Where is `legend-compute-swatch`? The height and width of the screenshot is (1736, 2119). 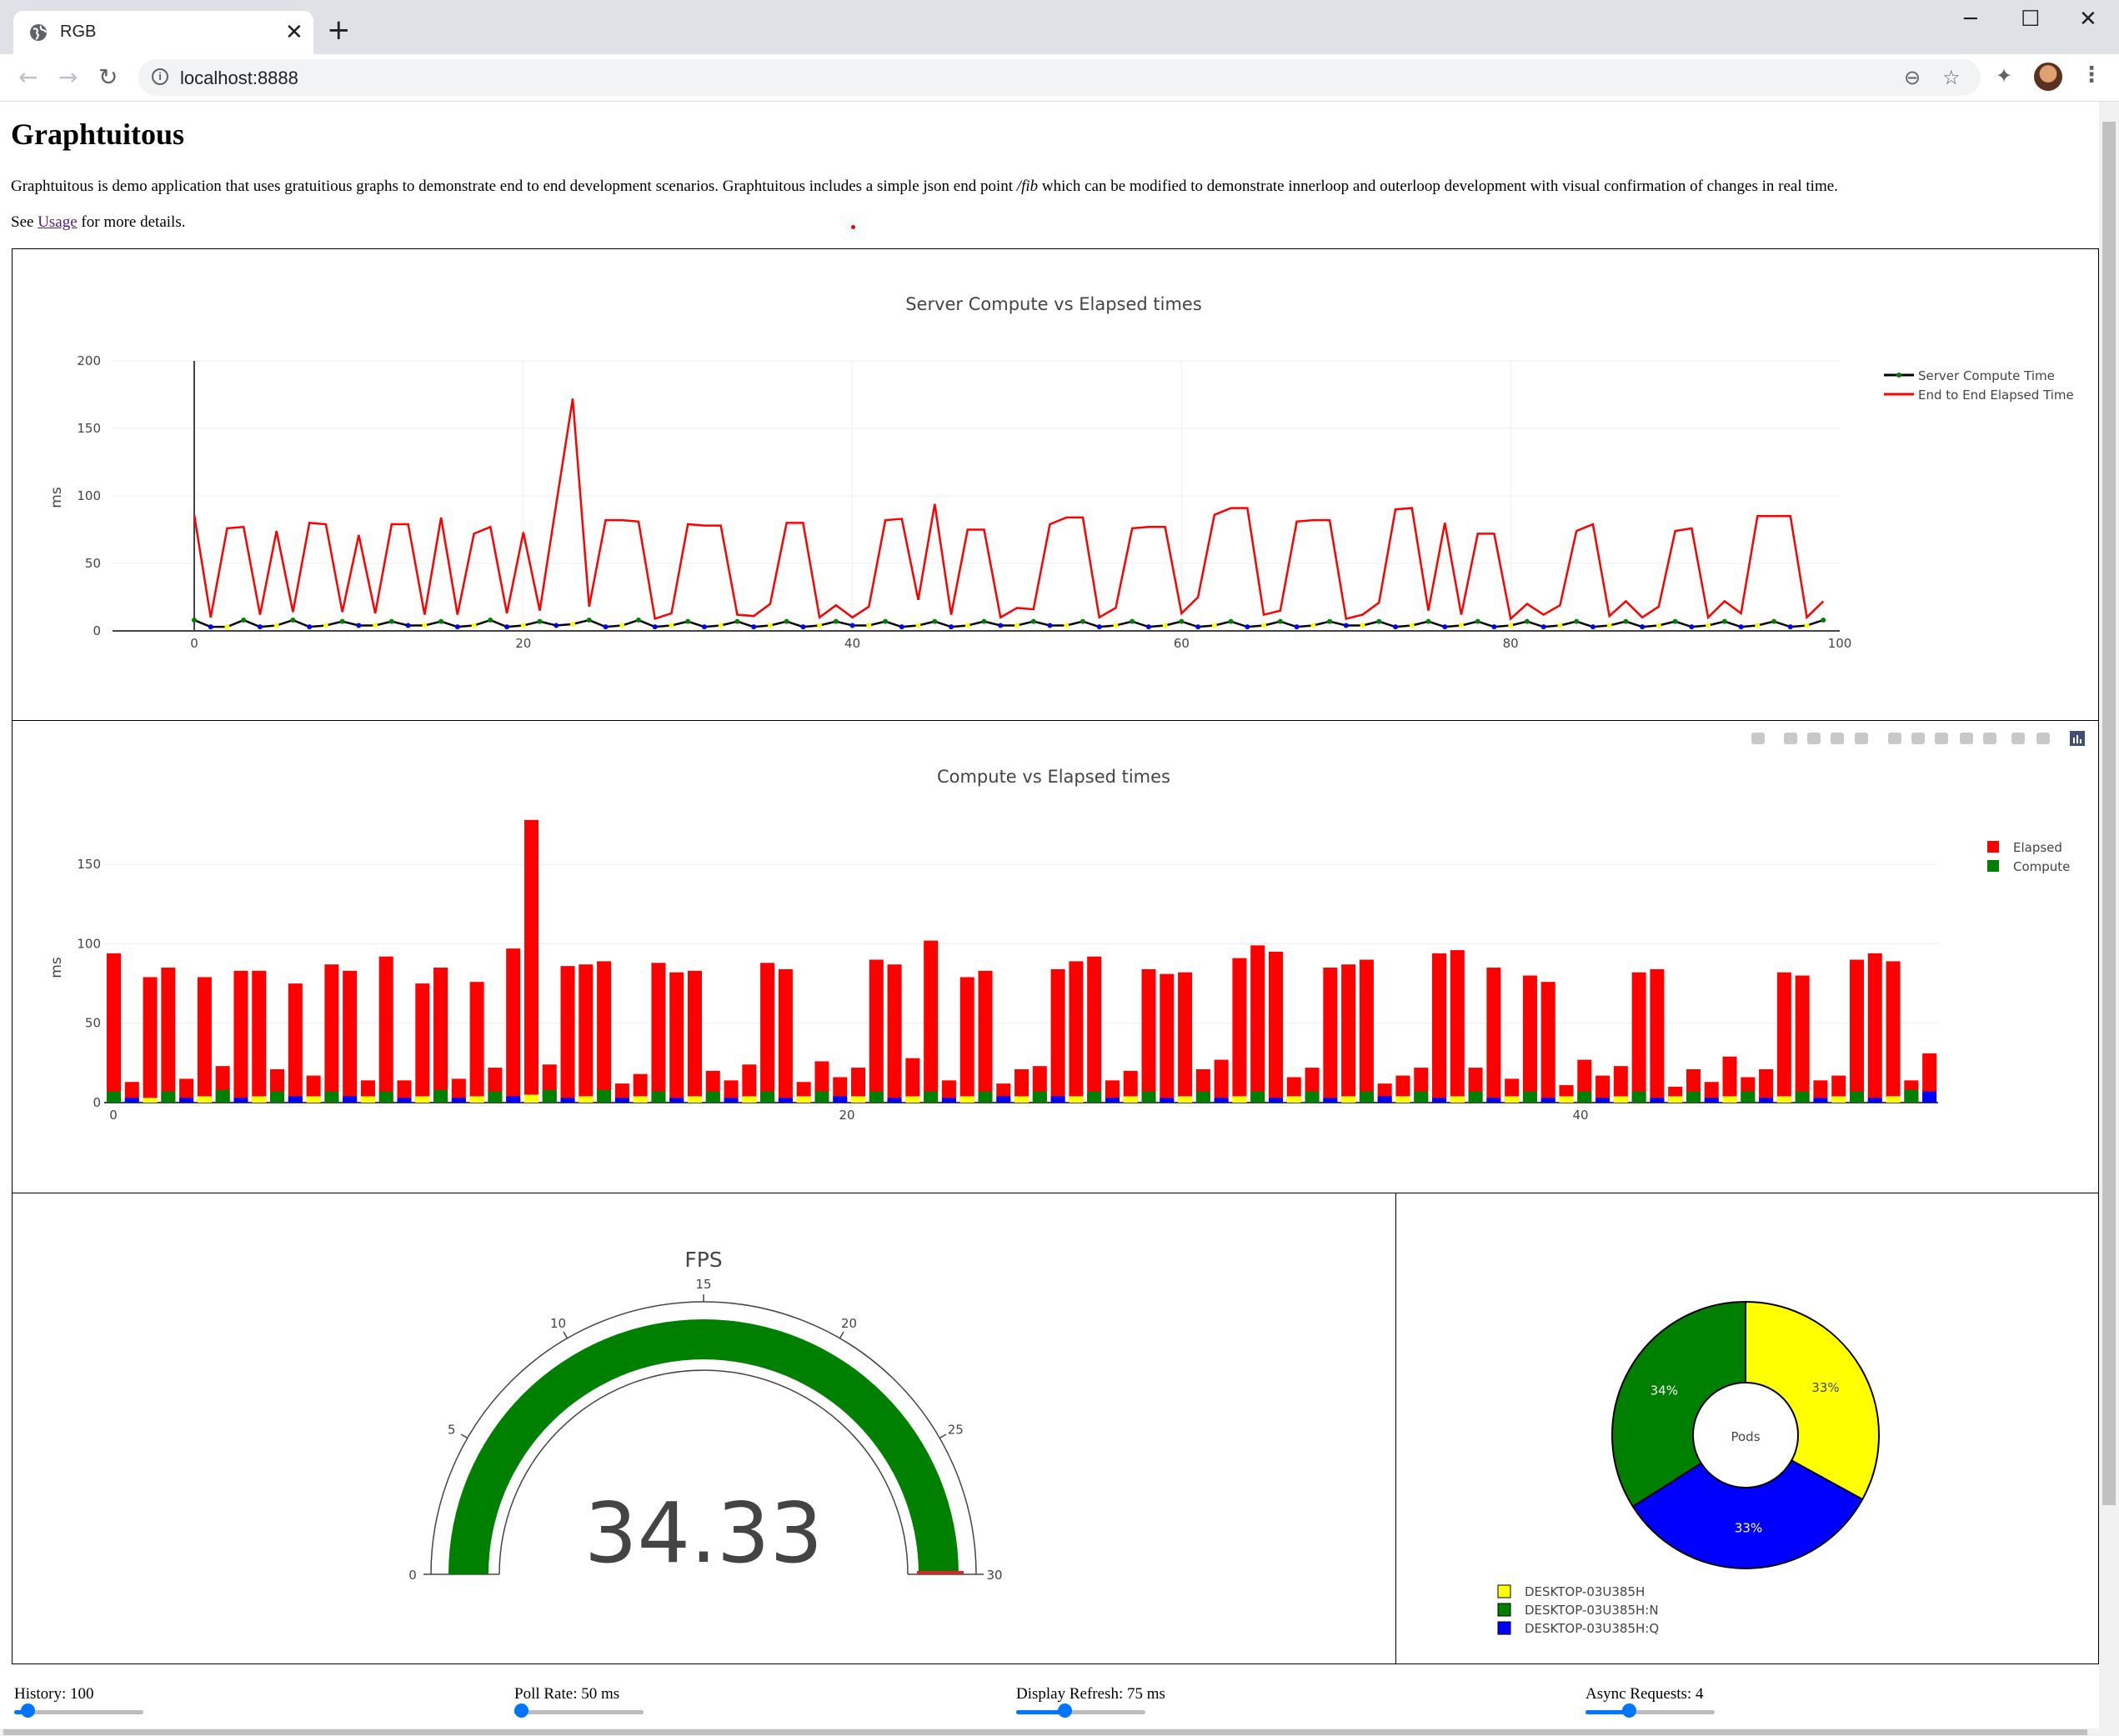 legend-compute-swatch is located at coordinates (1993, 866).